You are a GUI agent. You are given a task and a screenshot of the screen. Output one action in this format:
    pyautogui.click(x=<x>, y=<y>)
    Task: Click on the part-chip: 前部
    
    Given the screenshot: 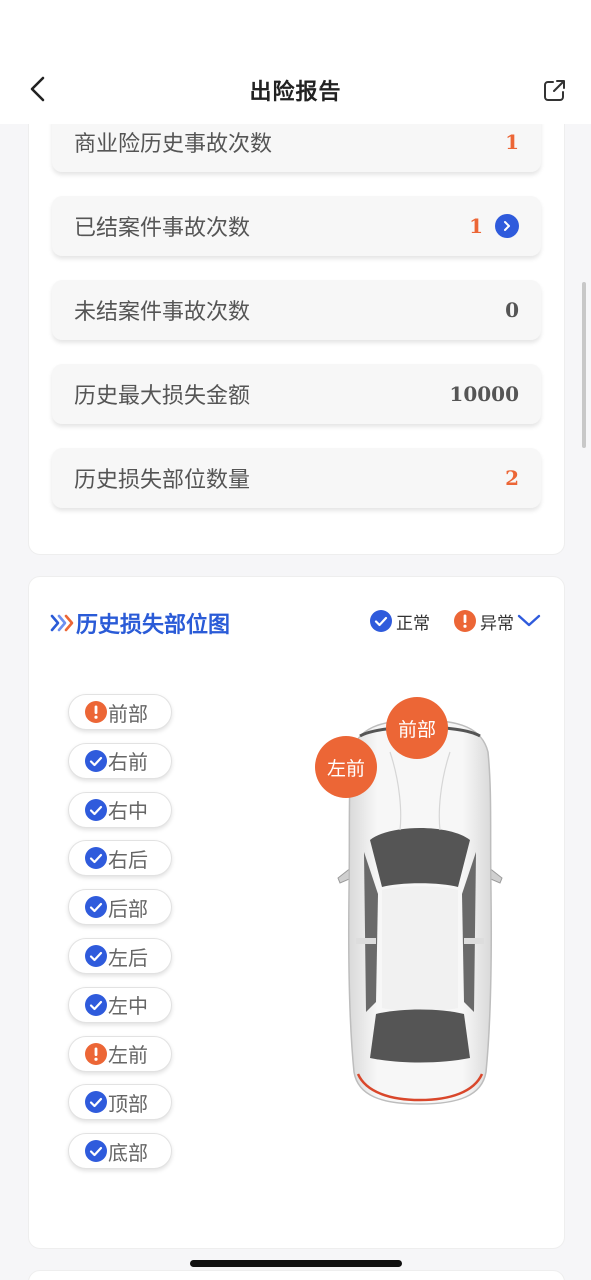 What is the action you would take?
    pyautogui.click(x=120, y=712)
    